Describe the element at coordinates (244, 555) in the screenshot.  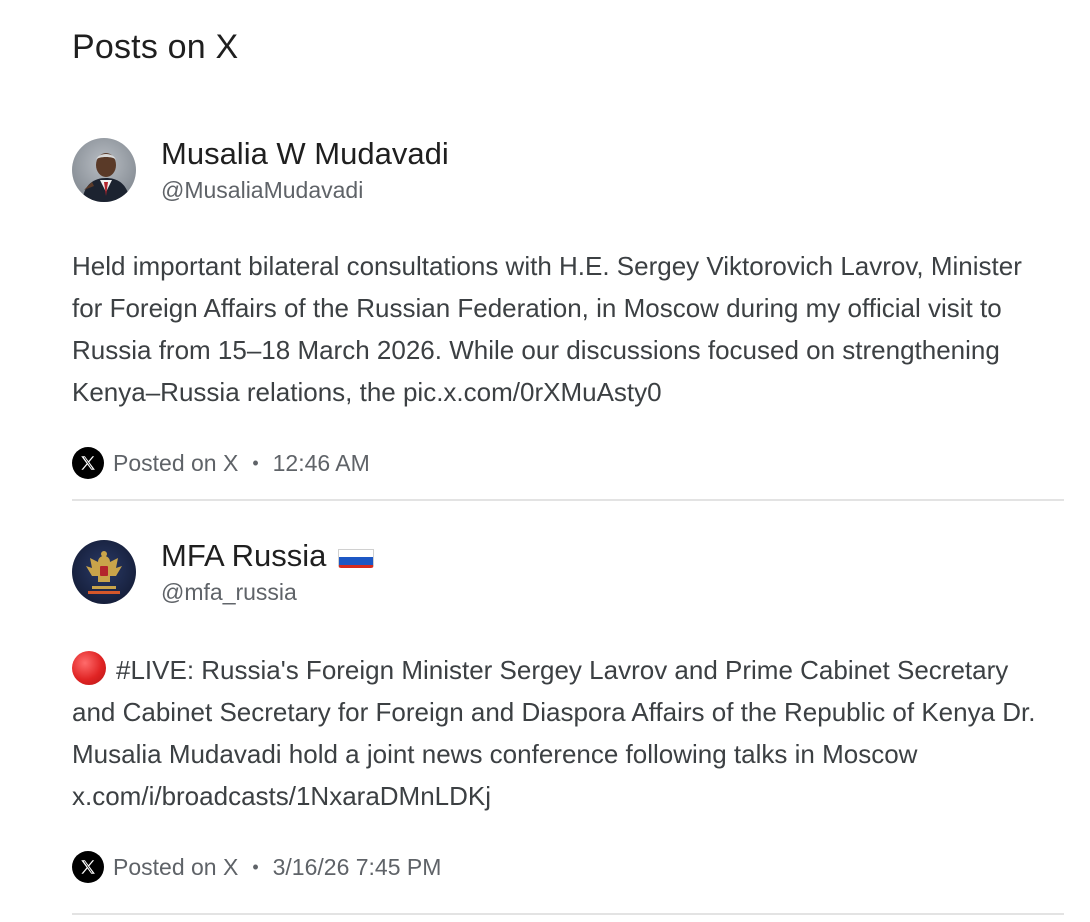
I see `author-name-text: MFA Russia` at that location.